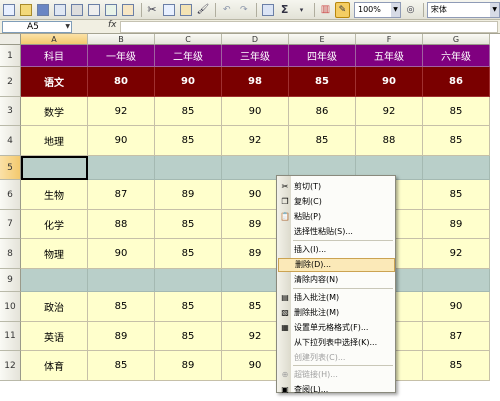 The width and height of the screenshot is (500, 401). Describe the element at coordinates (188, 366) in the screenshot. I see `cell-c12: 89` at that location.